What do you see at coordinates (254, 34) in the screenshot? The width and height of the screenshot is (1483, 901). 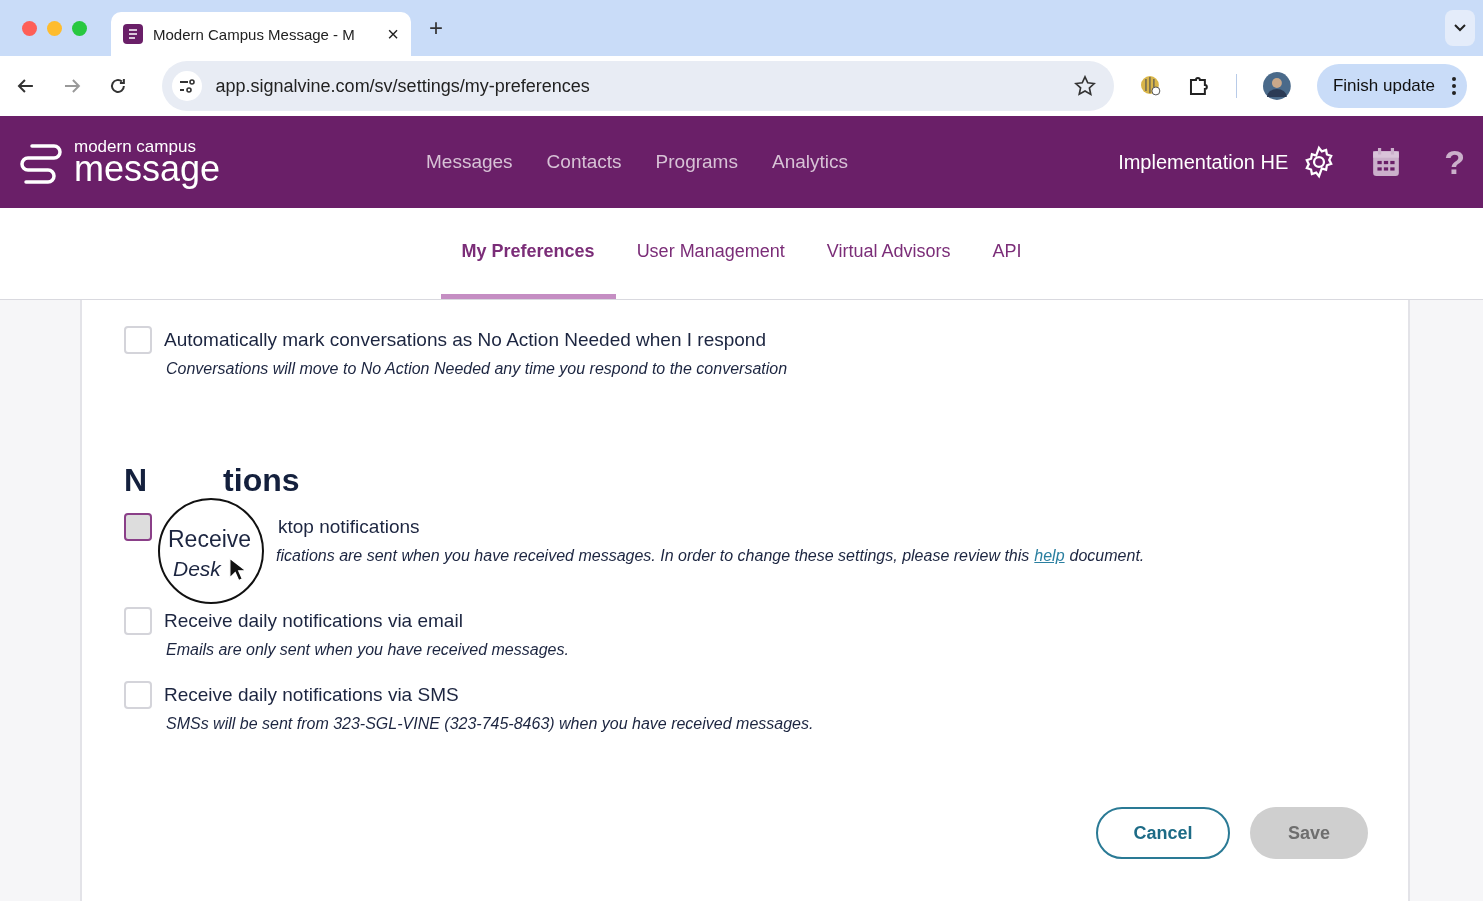 I see `tab-title: Modern Campus Message - M` at bounding box center [254, 34].